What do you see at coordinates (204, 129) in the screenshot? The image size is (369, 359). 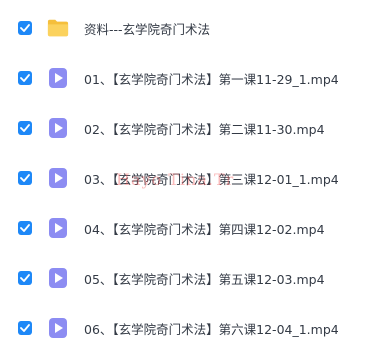 I see `file-name: 02、【玄学院奇门术法】第二课11-30.mp4` at bounding box center [204, 129].